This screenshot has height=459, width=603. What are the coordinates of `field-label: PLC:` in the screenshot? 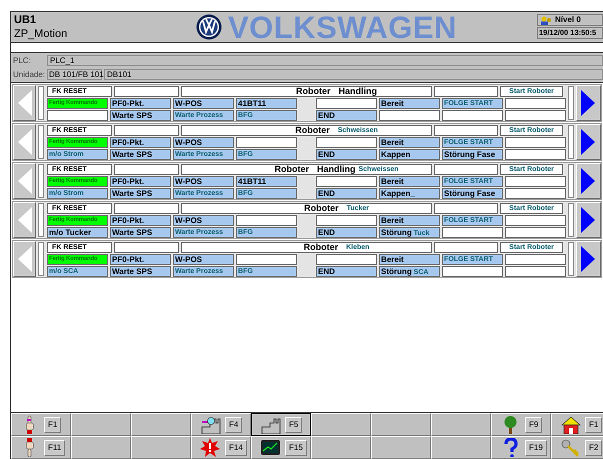 It's located at (22, 61).